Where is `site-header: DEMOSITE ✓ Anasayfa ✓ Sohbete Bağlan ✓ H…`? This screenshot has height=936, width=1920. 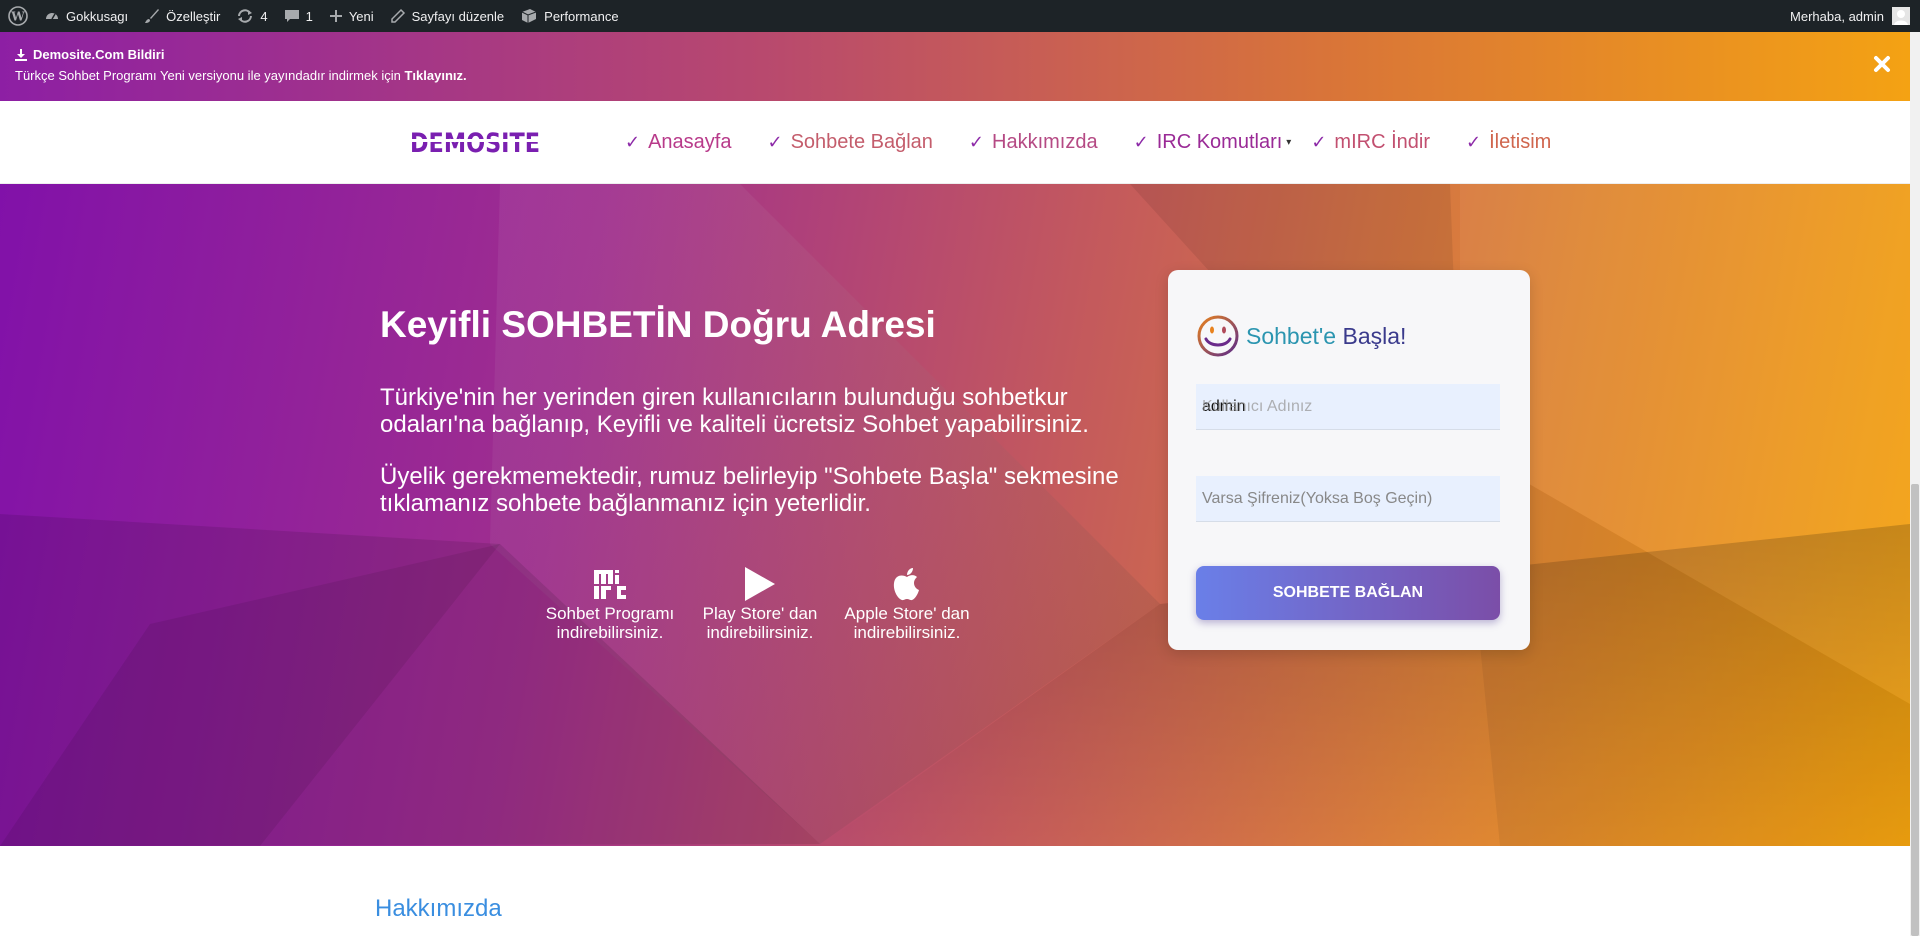
site-header: DEMOSITE ✓ Anasayfa ✓ Sohbete Bağlan ✓ H… is located at coordinates (955, 142).